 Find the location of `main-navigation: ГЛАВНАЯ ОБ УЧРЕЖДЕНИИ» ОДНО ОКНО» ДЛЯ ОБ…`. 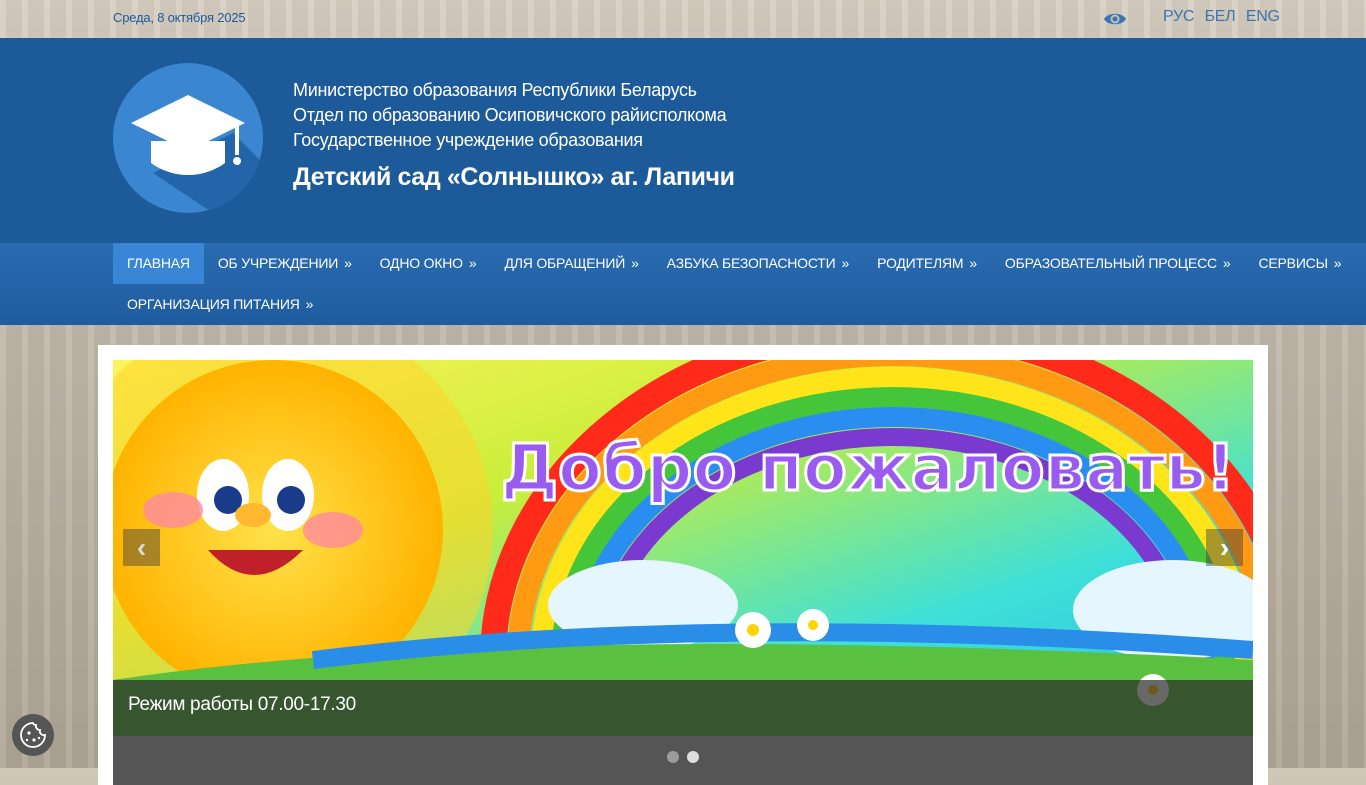

main-navigation: ГЛАВНАЯ ОБ УЧРЕЖДЕНИИ» ОДНО ОКНО» ДЛЯ ОБ… is located at coordinates (683, 284).